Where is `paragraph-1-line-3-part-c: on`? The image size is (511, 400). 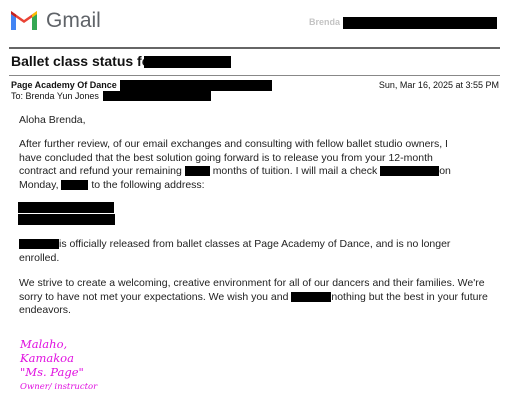
paragraph-1-line-3-part-c: on is located at coordinates (445, 171).